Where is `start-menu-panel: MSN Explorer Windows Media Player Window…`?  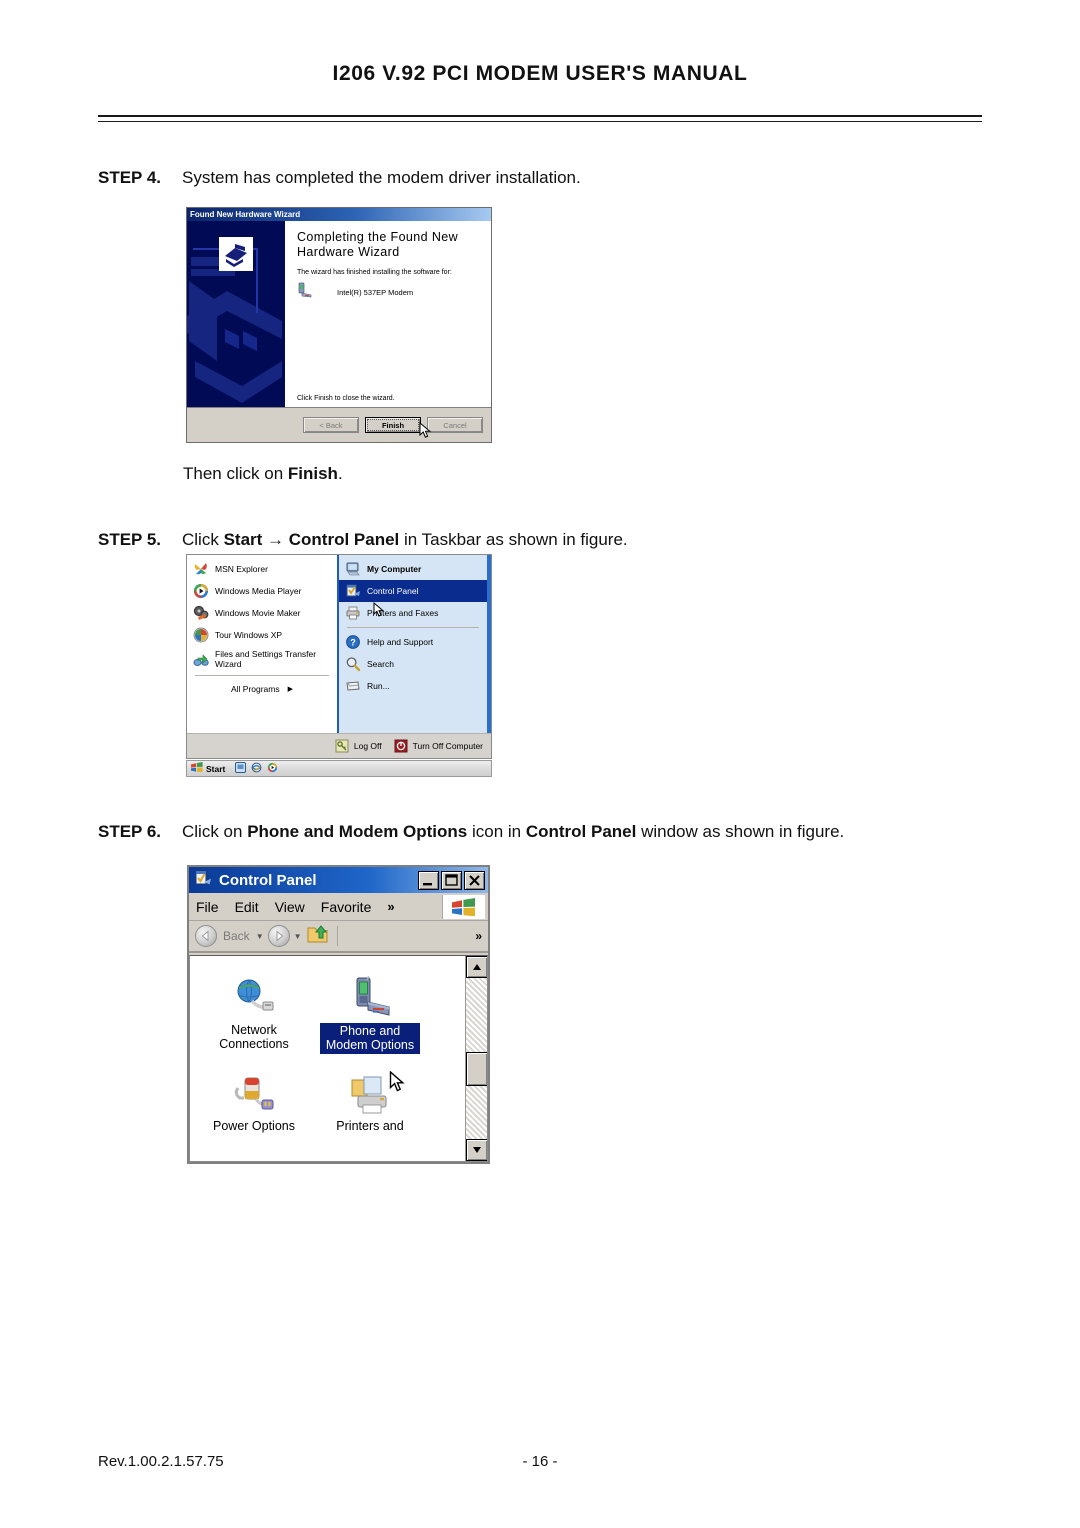 start-menu-panel: MSN Explorer Windows Media Player Window… is located at coordinates (339, 656).